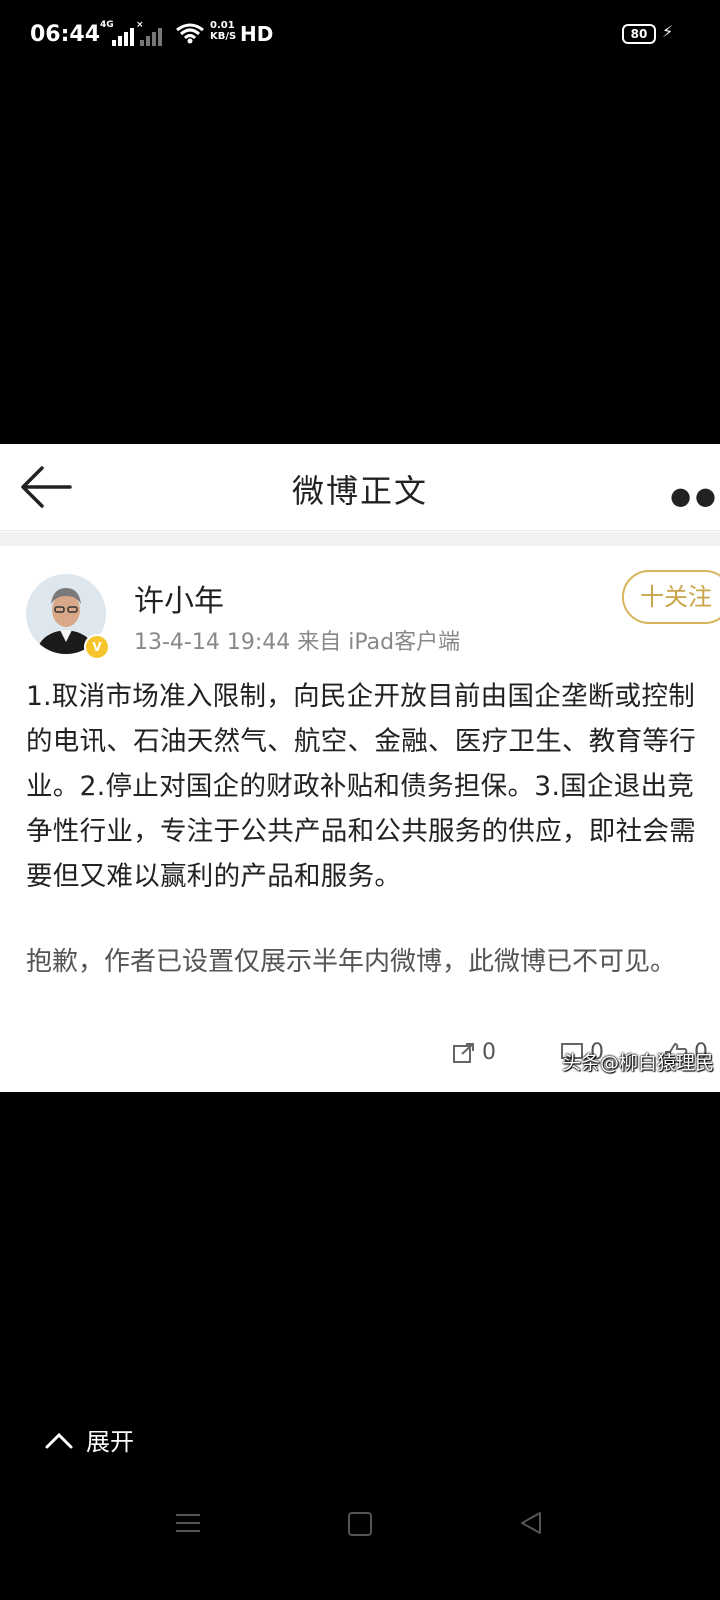 This screenshot has width=720, height=1600. Describe the element at coordinates (188, 1523) in the screenshot. I see `menu-icon` at that location.